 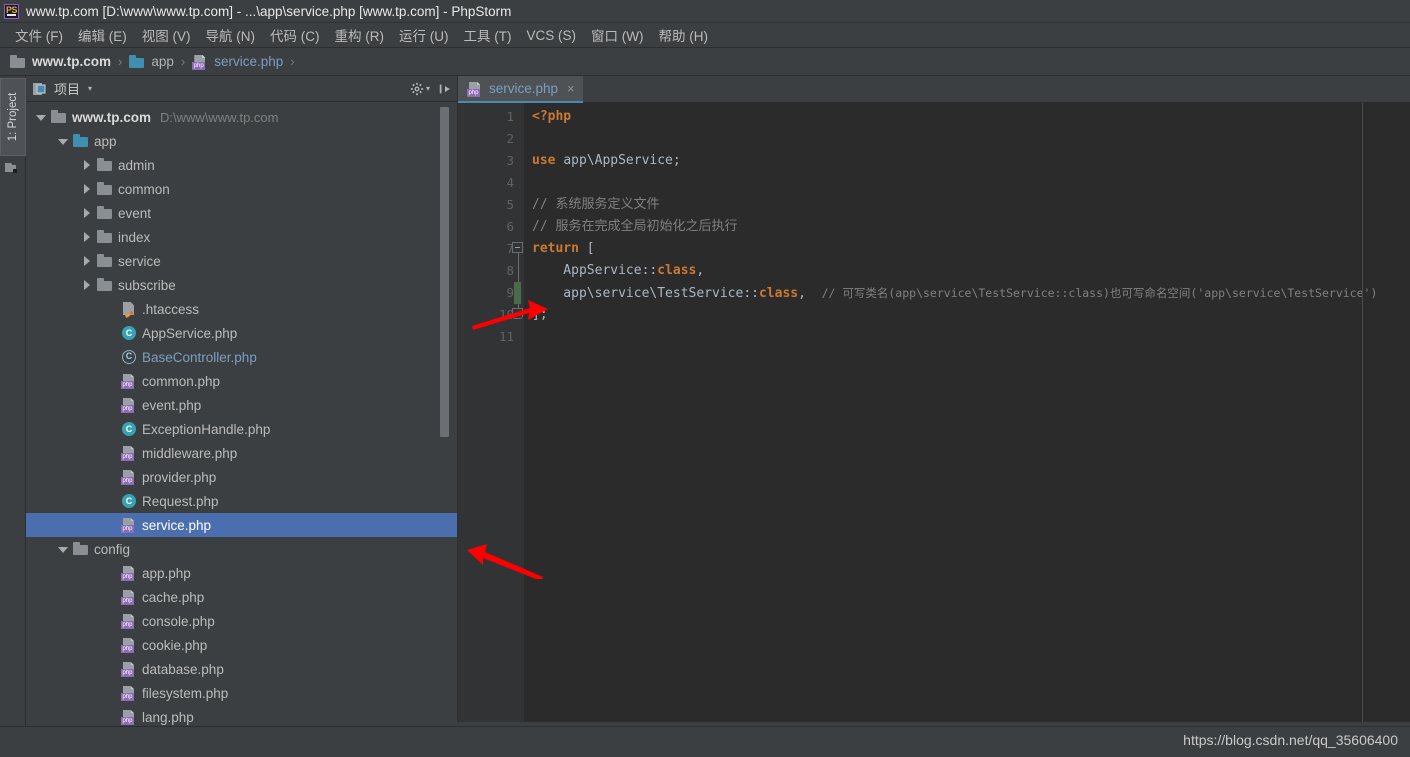 I want to click on tree-row: php event.php, so click(x=242, y=405).